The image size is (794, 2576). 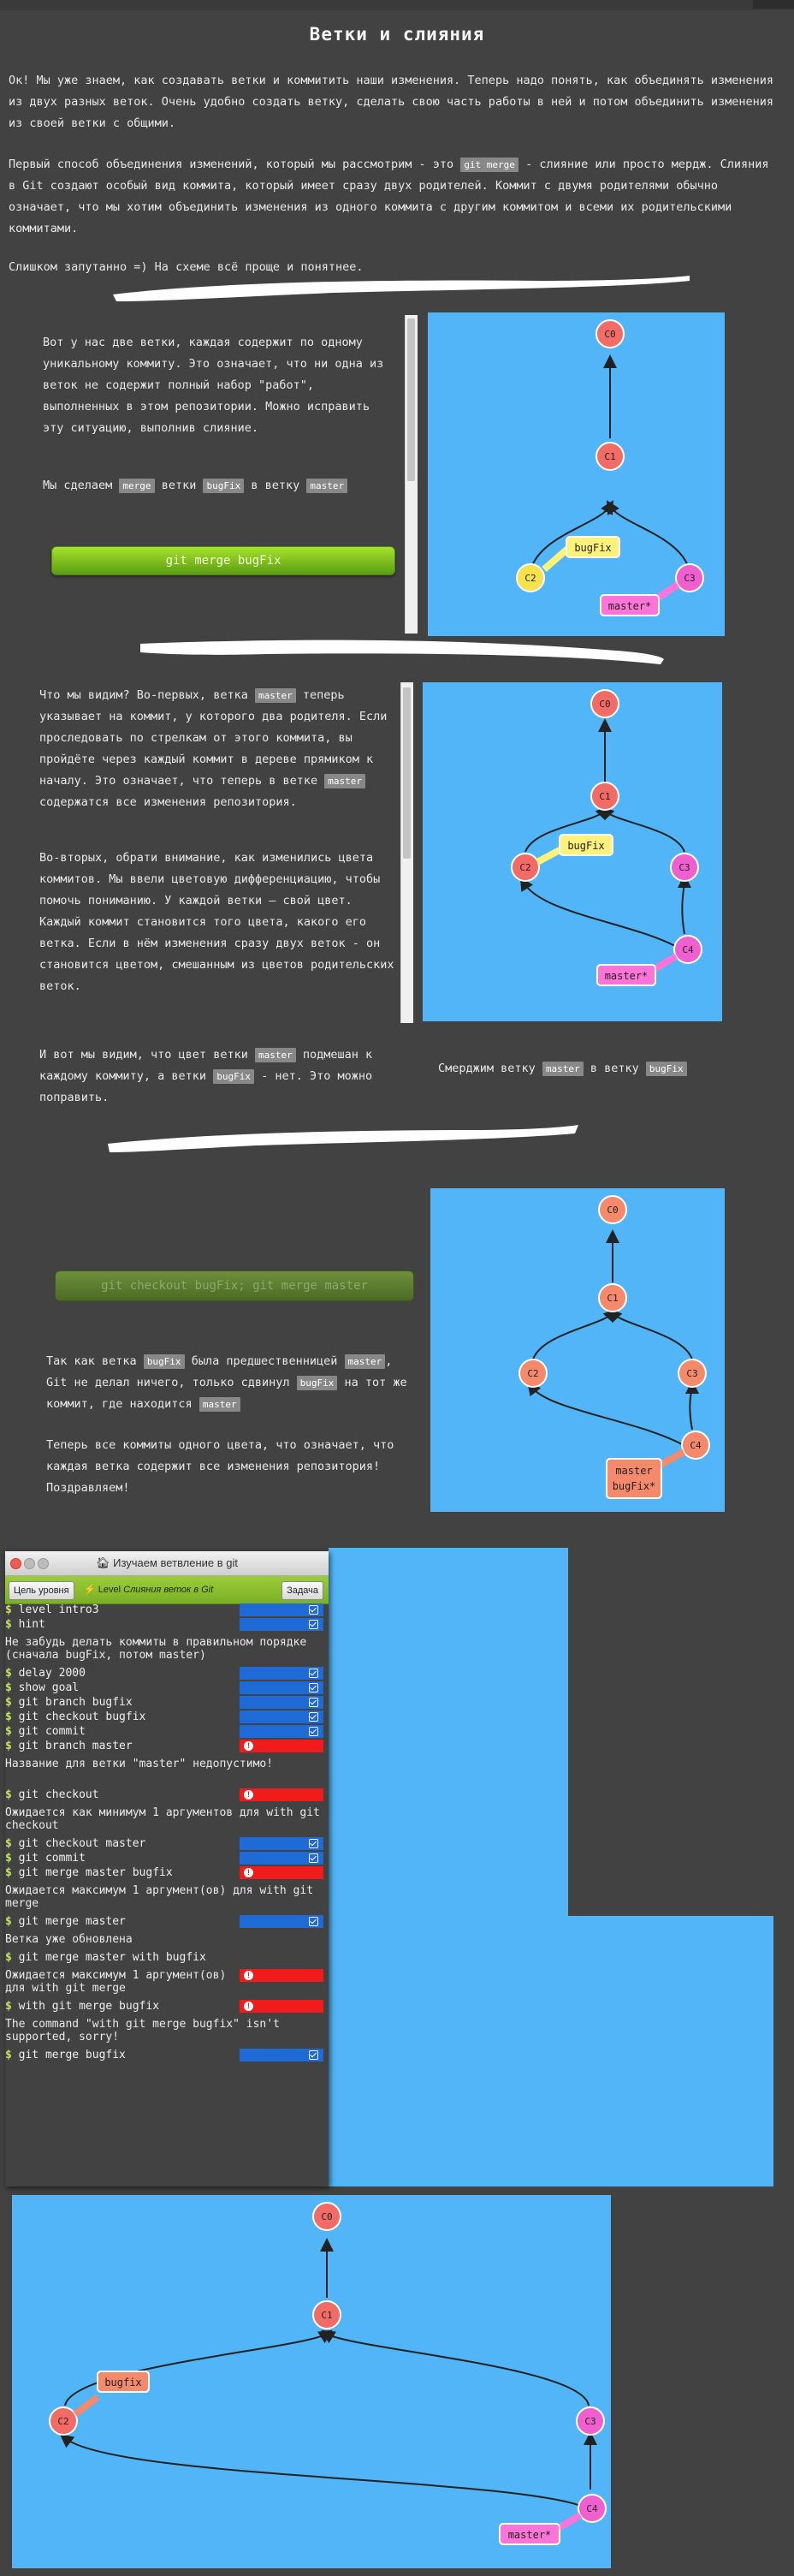 I want to click on section2-side-note: Смерджим ветку master в ветку bugFix, so click(x=592, y=1069).